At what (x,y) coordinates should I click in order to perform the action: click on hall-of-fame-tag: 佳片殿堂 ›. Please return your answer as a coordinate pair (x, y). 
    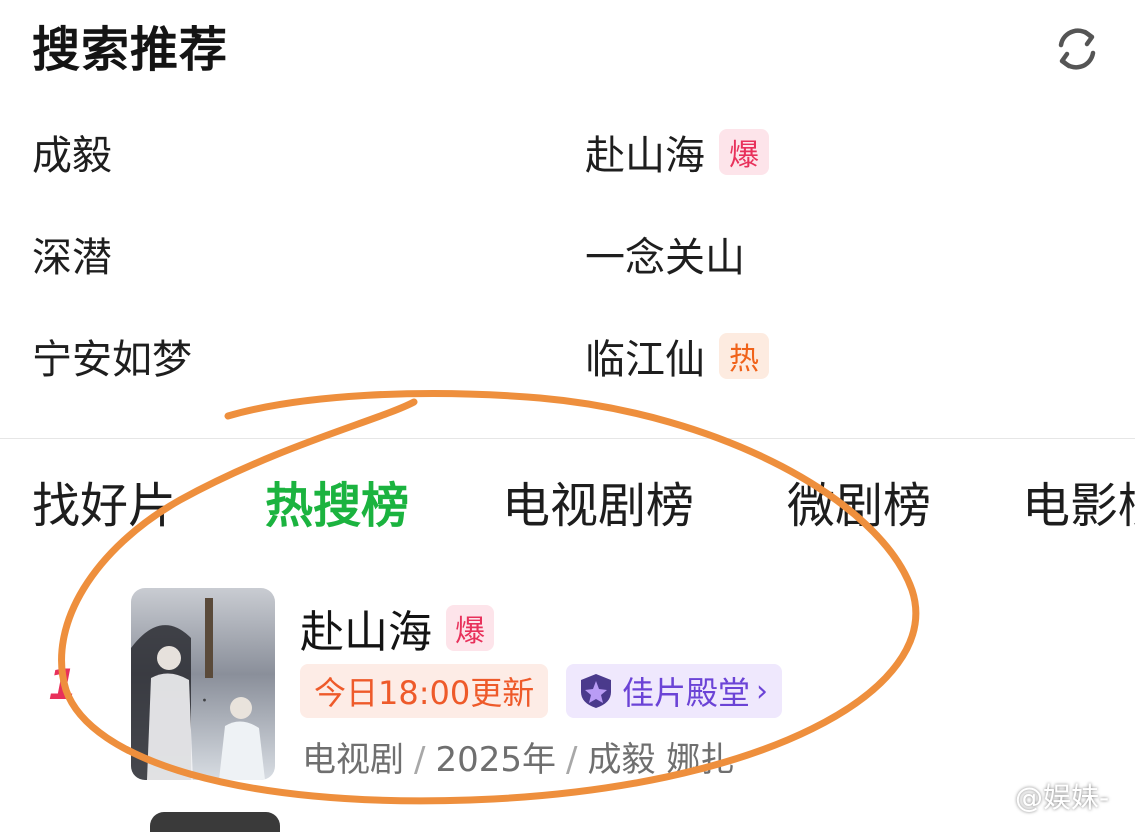
    Looking at the image, I should click on (674, 691).